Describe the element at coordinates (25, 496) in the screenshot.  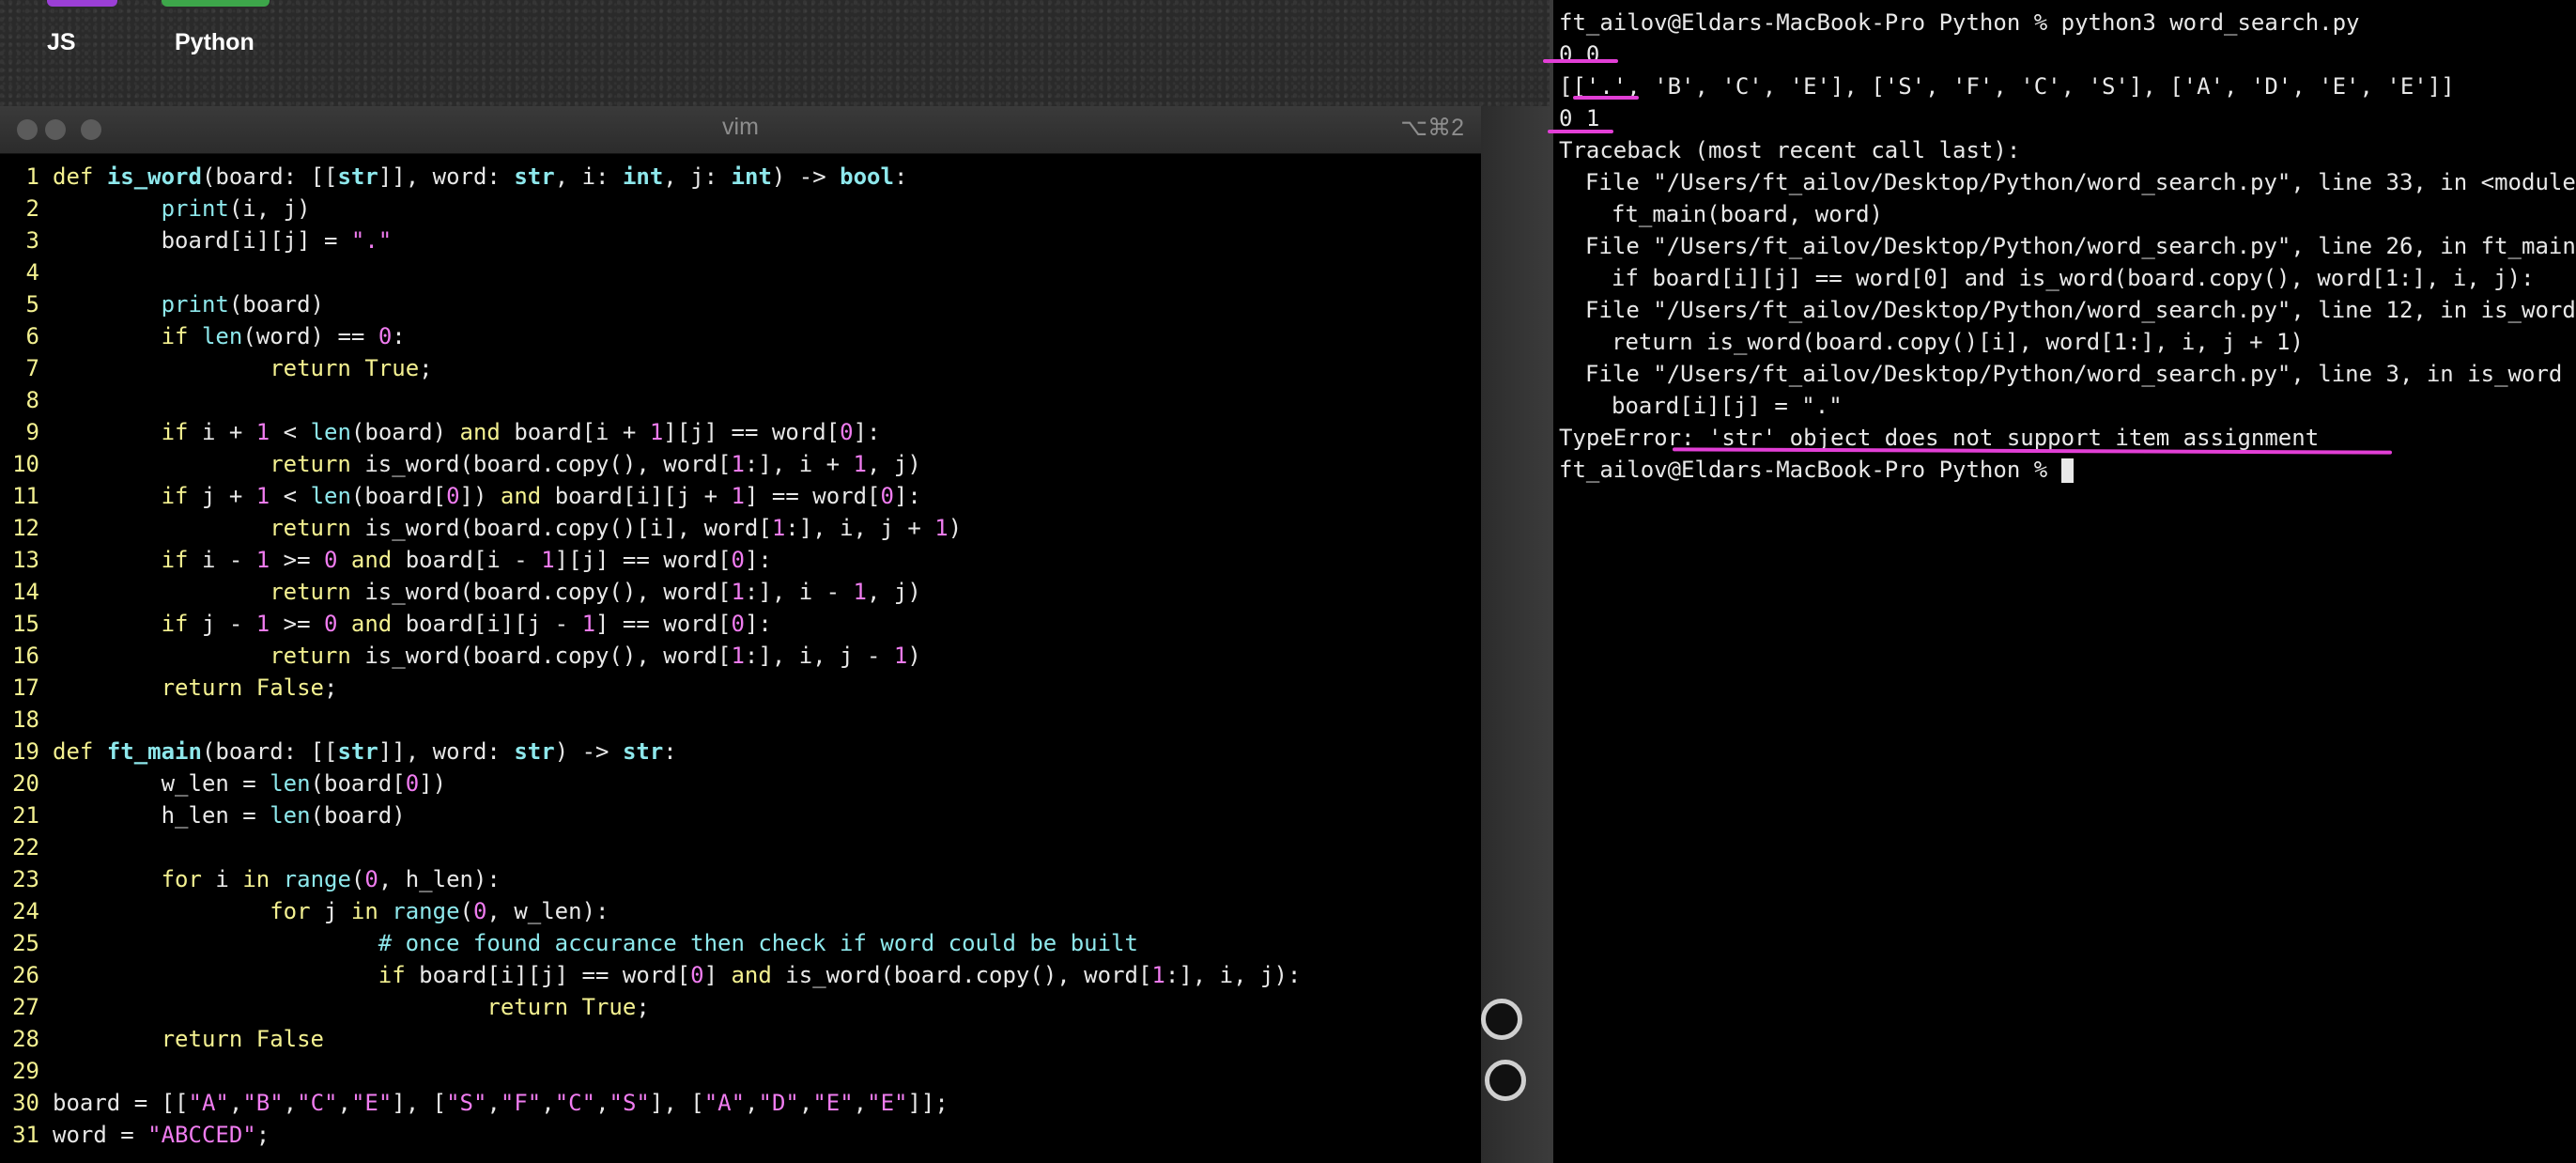
I see `line-number: 11` at that location.